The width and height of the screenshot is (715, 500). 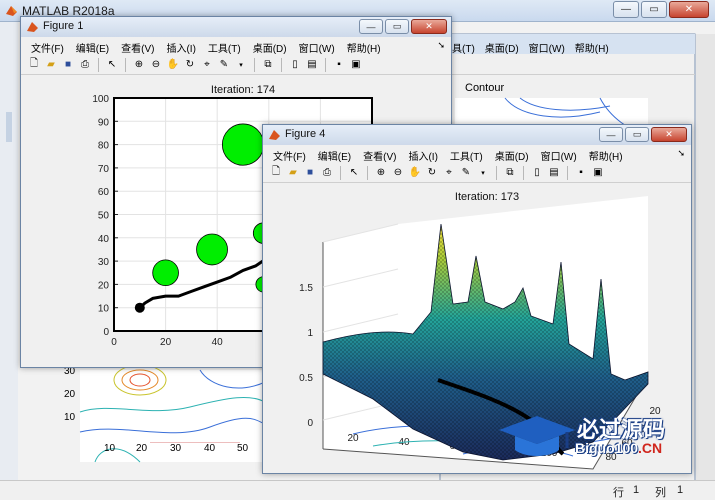 I want to click on minimize-button: —, so click(x=626, y=9).